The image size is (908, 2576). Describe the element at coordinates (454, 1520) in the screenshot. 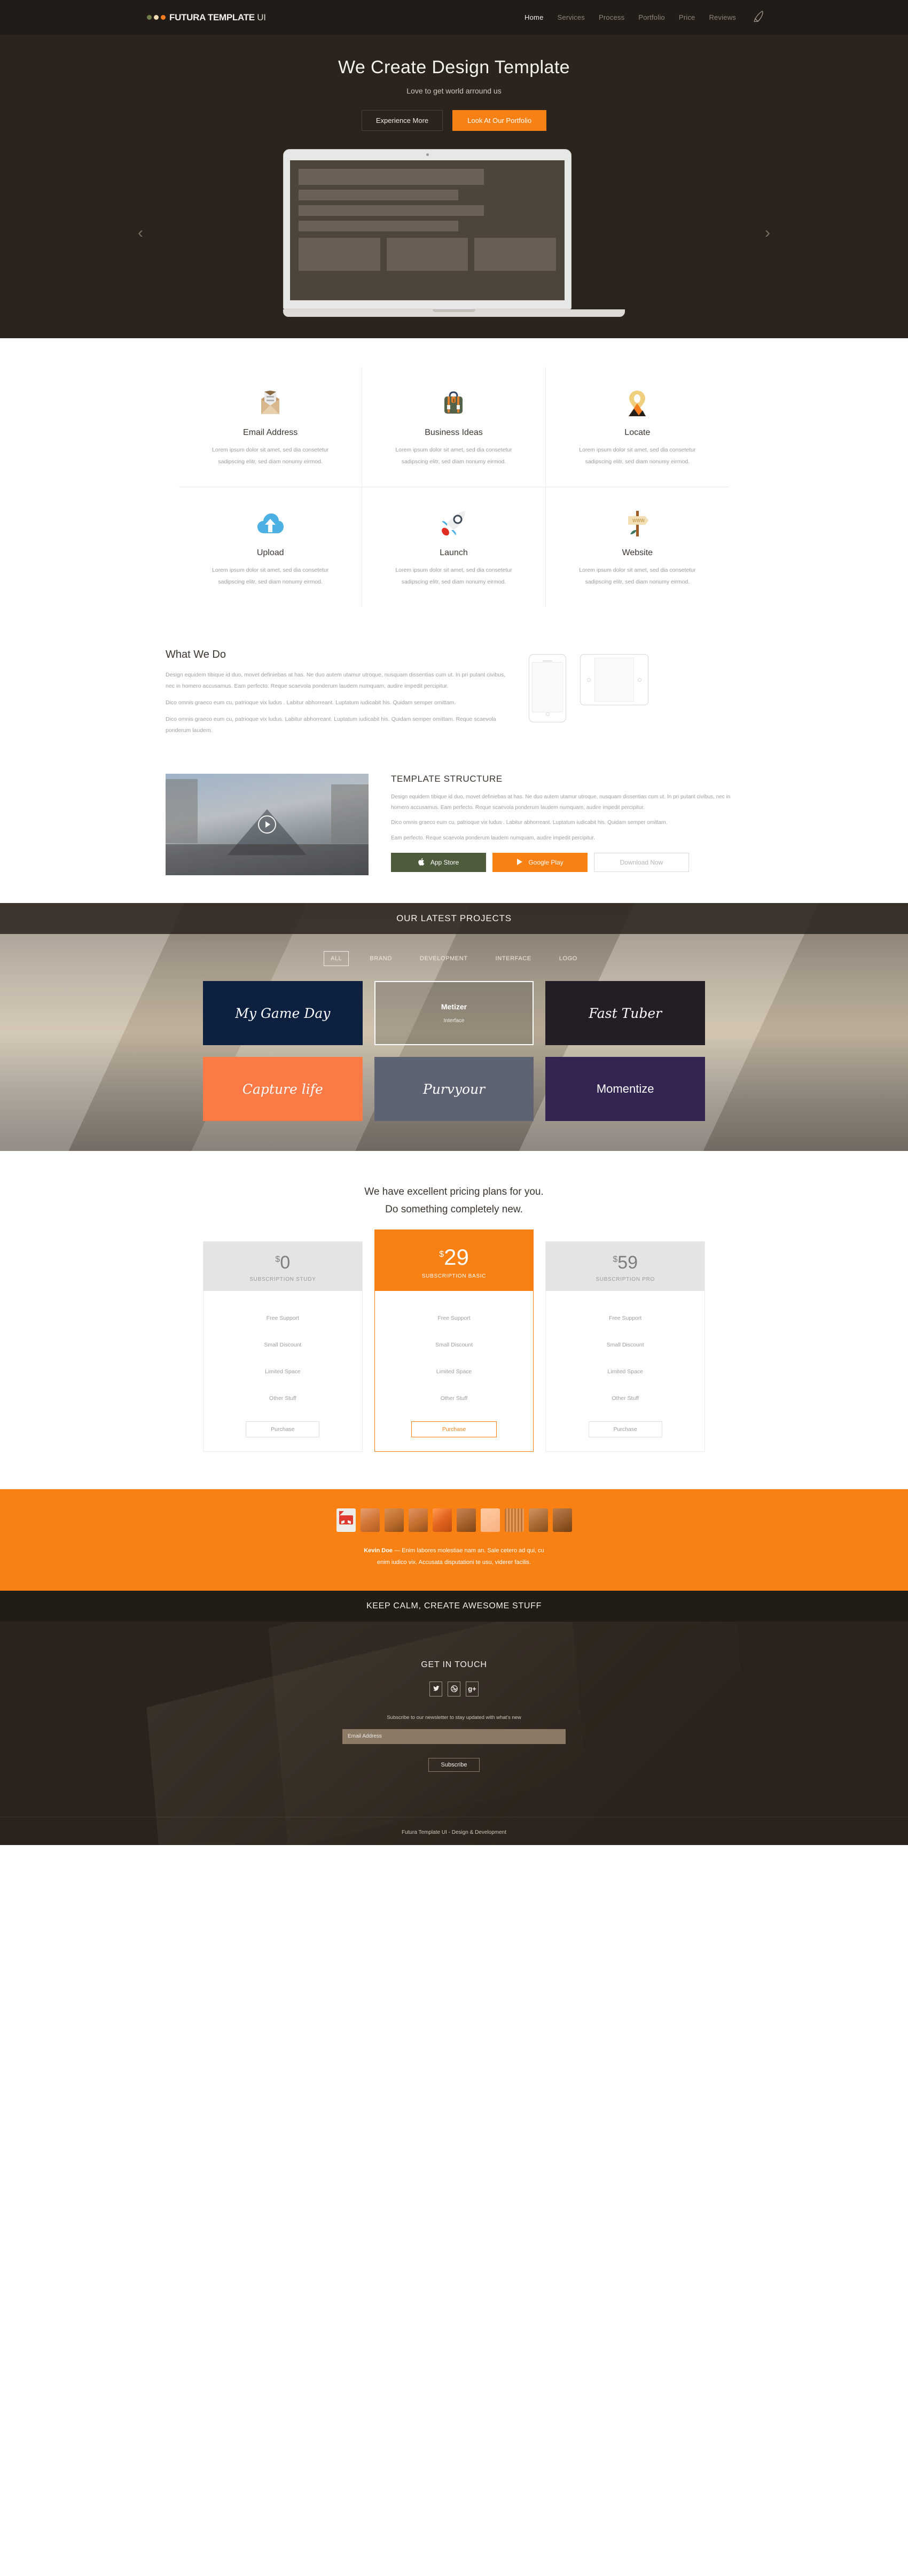

I see `testimonial-avatars` at that location.